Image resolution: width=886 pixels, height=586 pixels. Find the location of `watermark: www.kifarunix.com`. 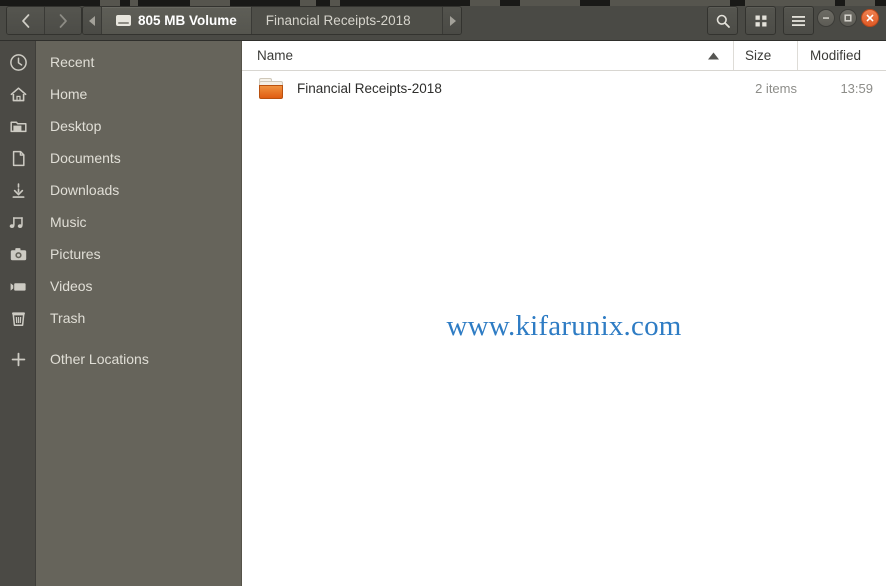

watermark: www.kifarunix.com is located at coordinates (564, 326).